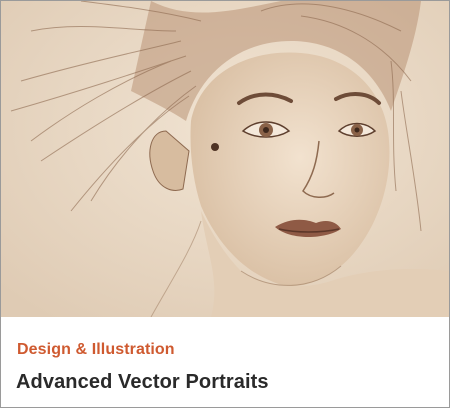  What do you see at coordinates (142, 382) in the screenshot?
I see `course-title: Advanced Vector Portraits` at bounding box center [142, 382].